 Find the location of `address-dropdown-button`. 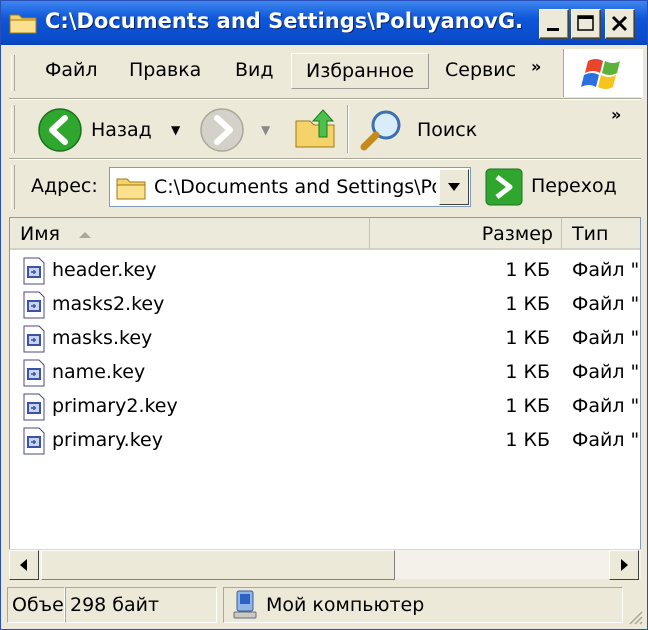

address-dropdown-button is located at coordinates (454, 187).